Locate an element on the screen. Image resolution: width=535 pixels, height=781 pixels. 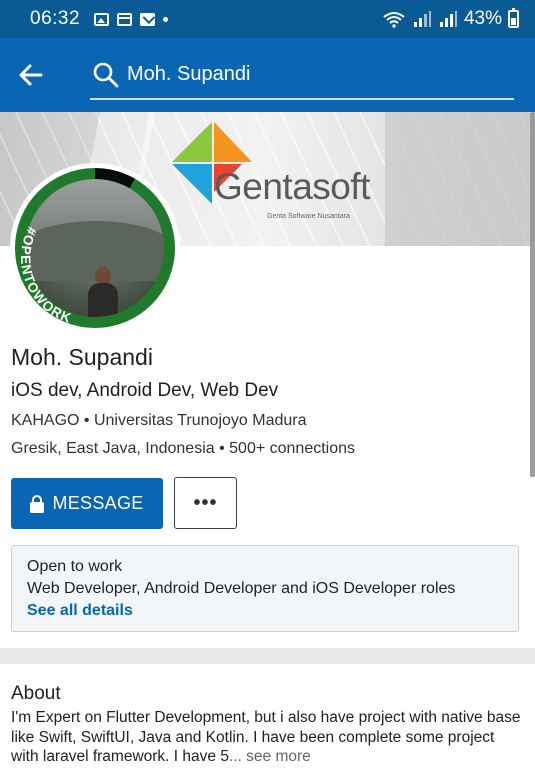
signal-sim1-icon is located at coordinates (422, 19).